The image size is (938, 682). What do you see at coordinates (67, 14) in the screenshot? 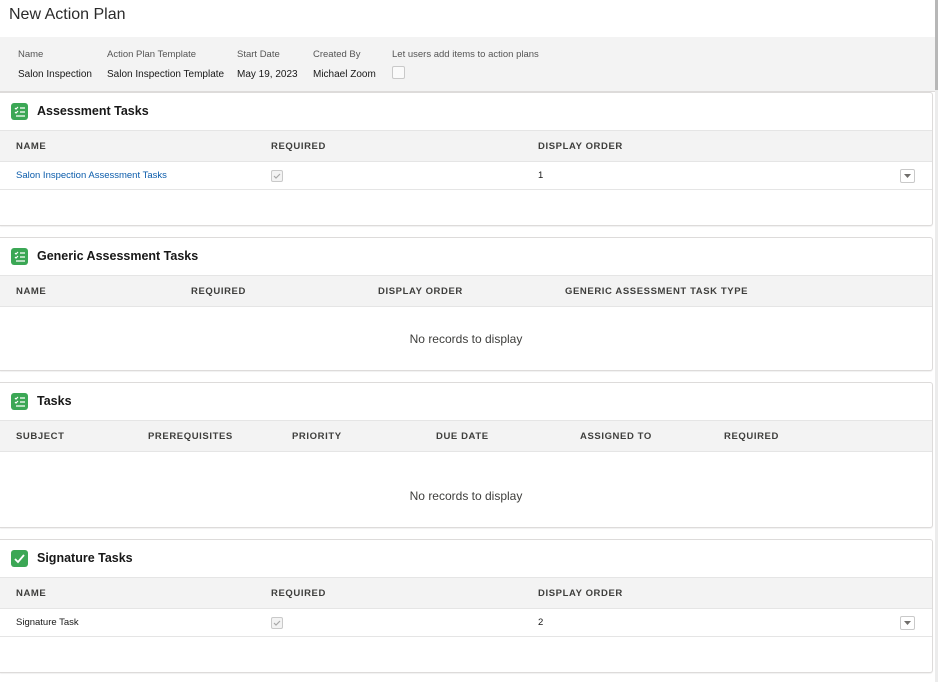
I see `page-title: New Action Plan` at bounding box center [67, 14].